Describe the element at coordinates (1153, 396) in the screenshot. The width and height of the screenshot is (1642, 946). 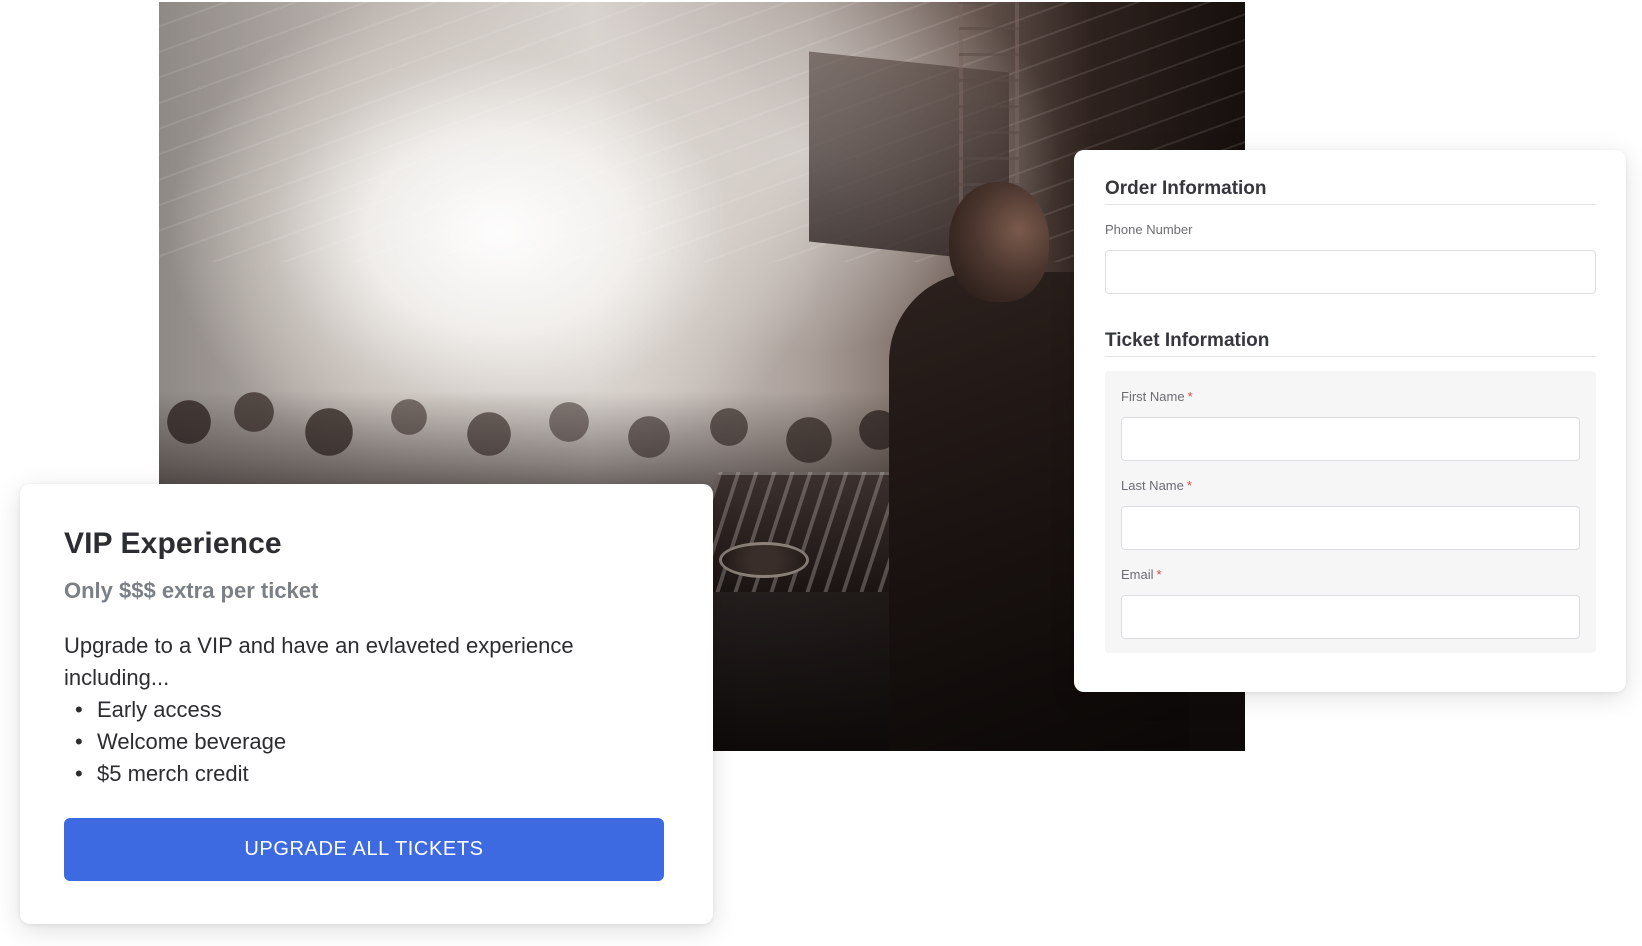
I see `first-name-label-text: First Name` at that location.